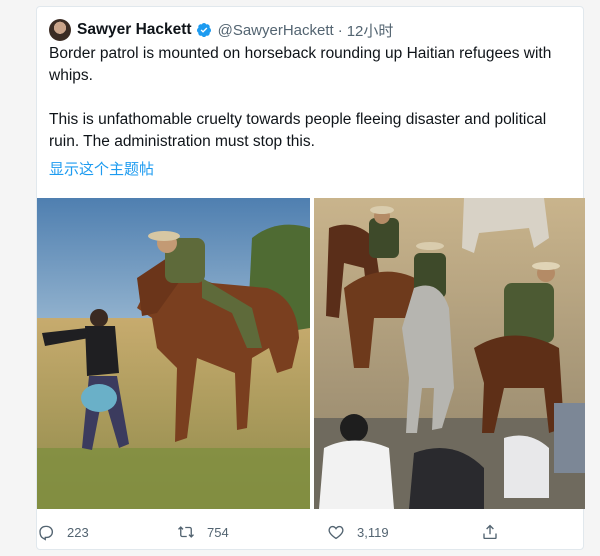 This screenshot has width=600, height=556. I want to click on reply-count: 223, so click(78, 532).